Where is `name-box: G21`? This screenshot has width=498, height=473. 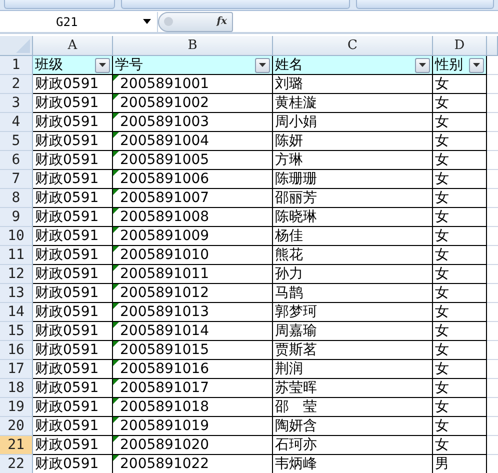 name-box: G21 is located at coordinates (79, 22).